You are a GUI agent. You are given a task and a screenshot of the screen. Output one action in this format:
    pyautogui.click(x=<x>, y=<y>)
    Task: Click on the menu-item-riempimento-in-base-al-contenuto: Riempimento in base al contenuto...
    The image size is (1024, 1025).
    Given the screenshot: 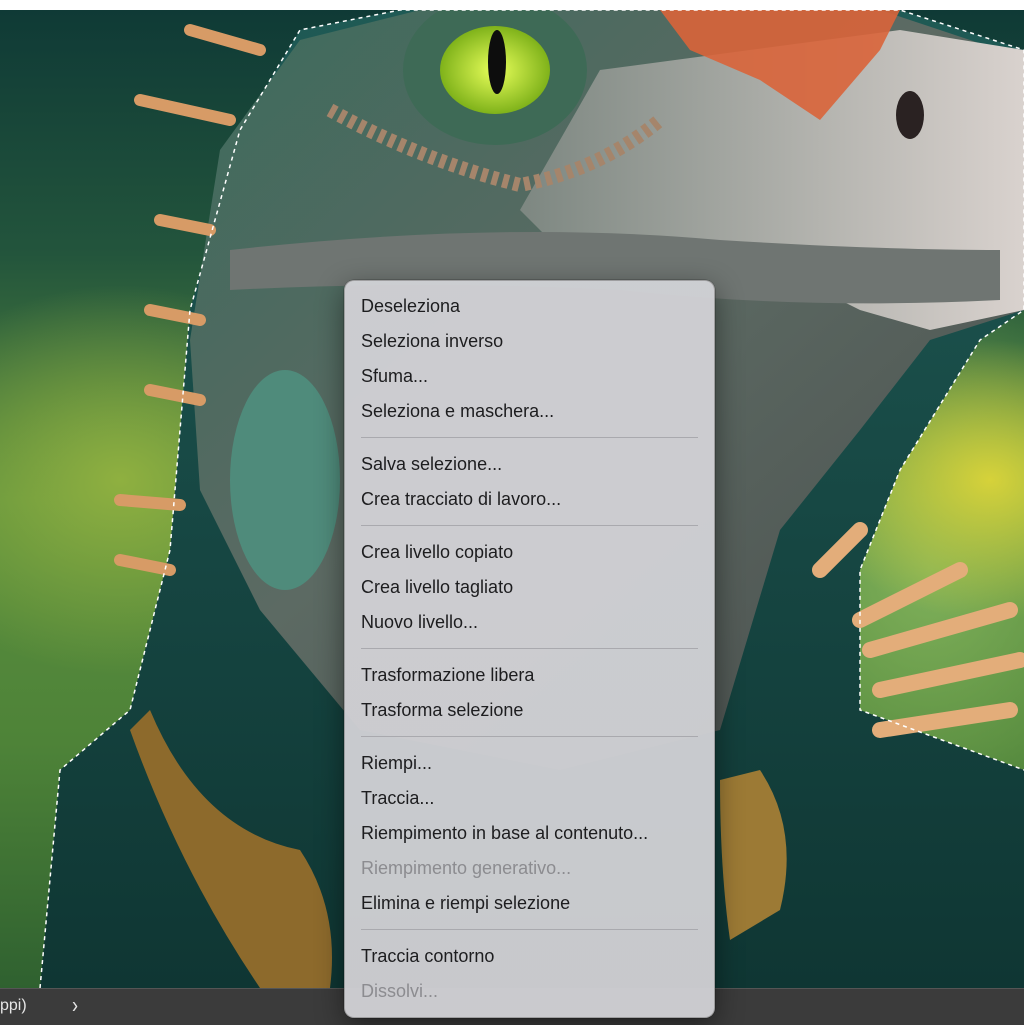 What is the action you would take?
    pyautogui.click(x=529, y=833)
    